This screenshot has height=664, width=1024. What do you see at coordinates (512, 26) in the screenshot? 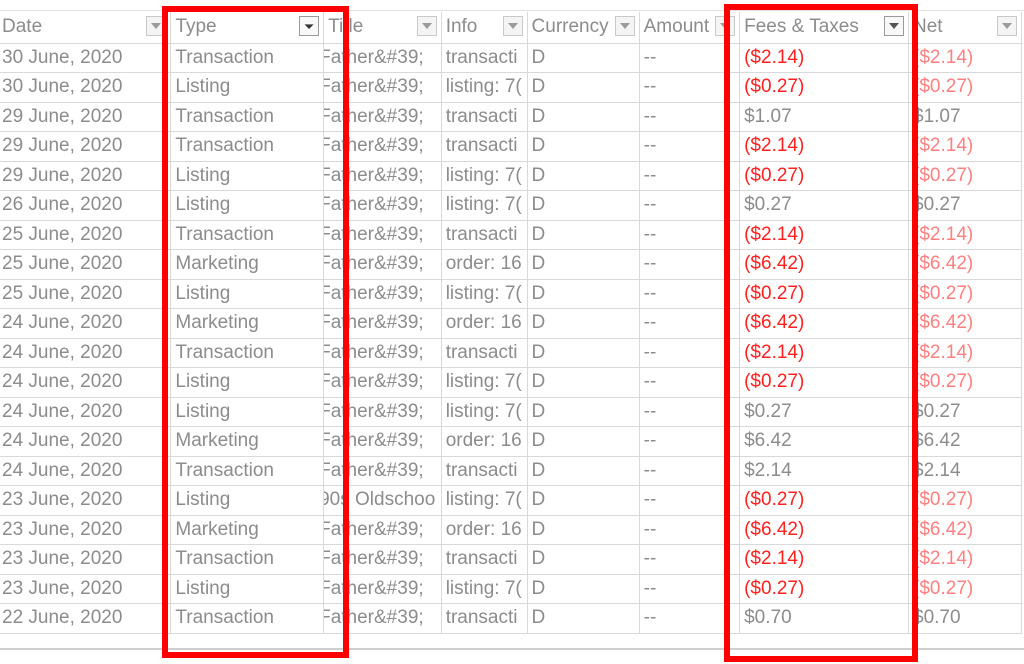
I see `info-filter-dropdown` at bounding box center [512, 26].